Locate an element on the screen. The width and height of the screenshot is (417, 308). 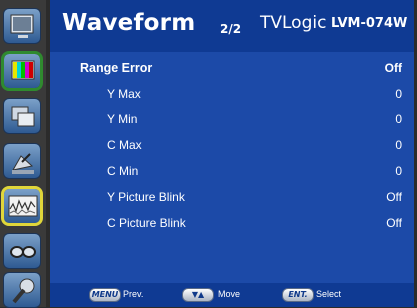
menu-row-y-picture-blink: Y Picture Blink Off is located at coordinates (232, 197).